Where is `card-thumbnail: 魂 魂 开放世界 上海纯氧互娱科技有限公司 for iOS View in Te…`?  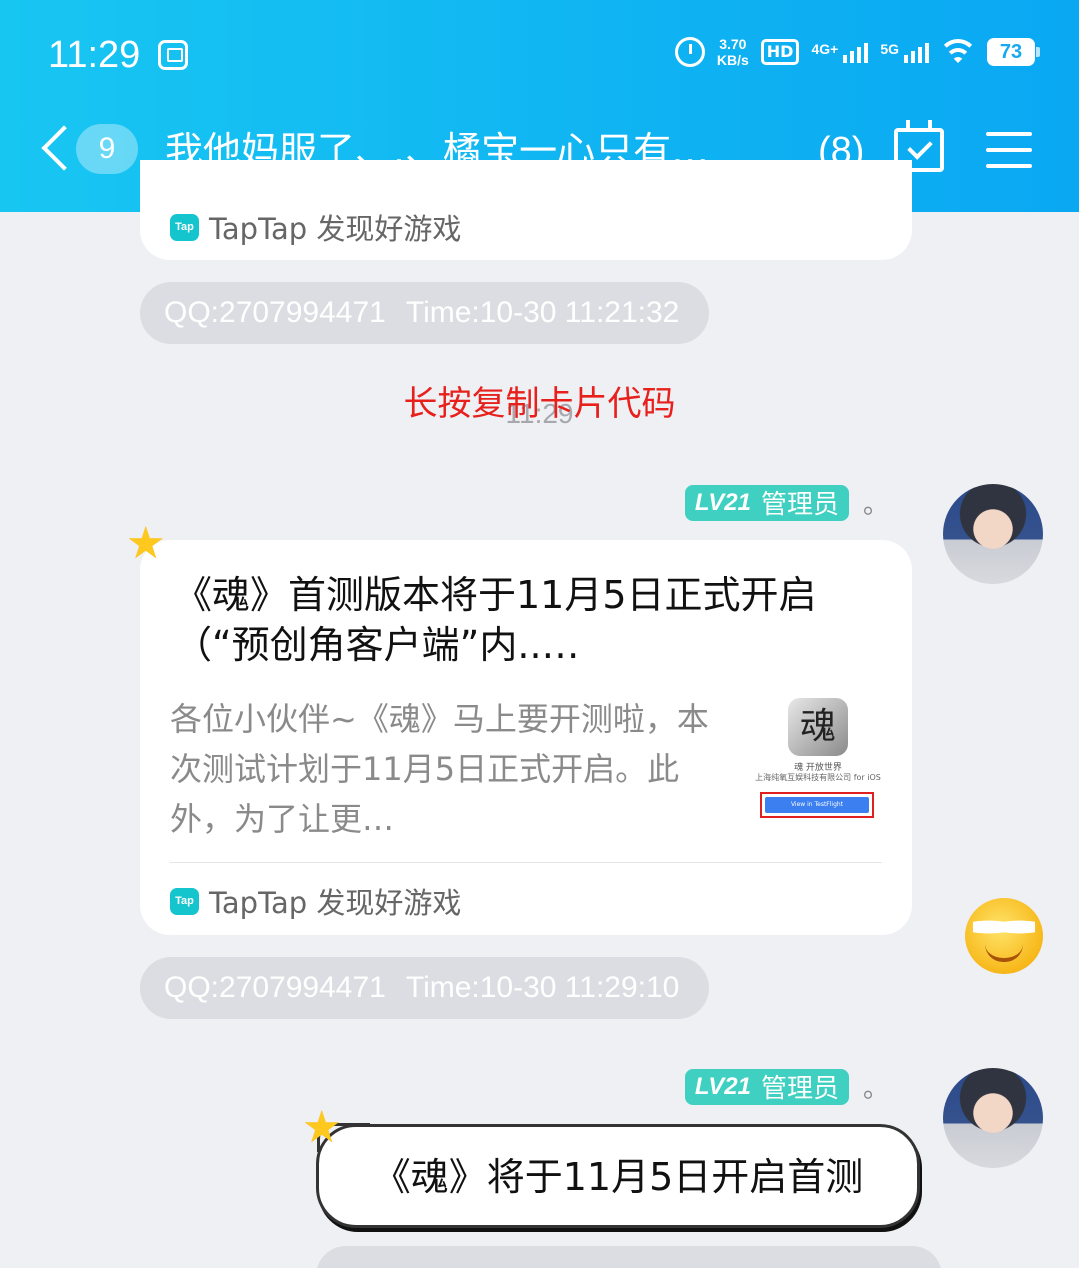 card-thumbnail: 魂 魂 开放世界 上海纯氧互娱科技有限公司 for iOS View in Te… is located at coordinates (818, 759).